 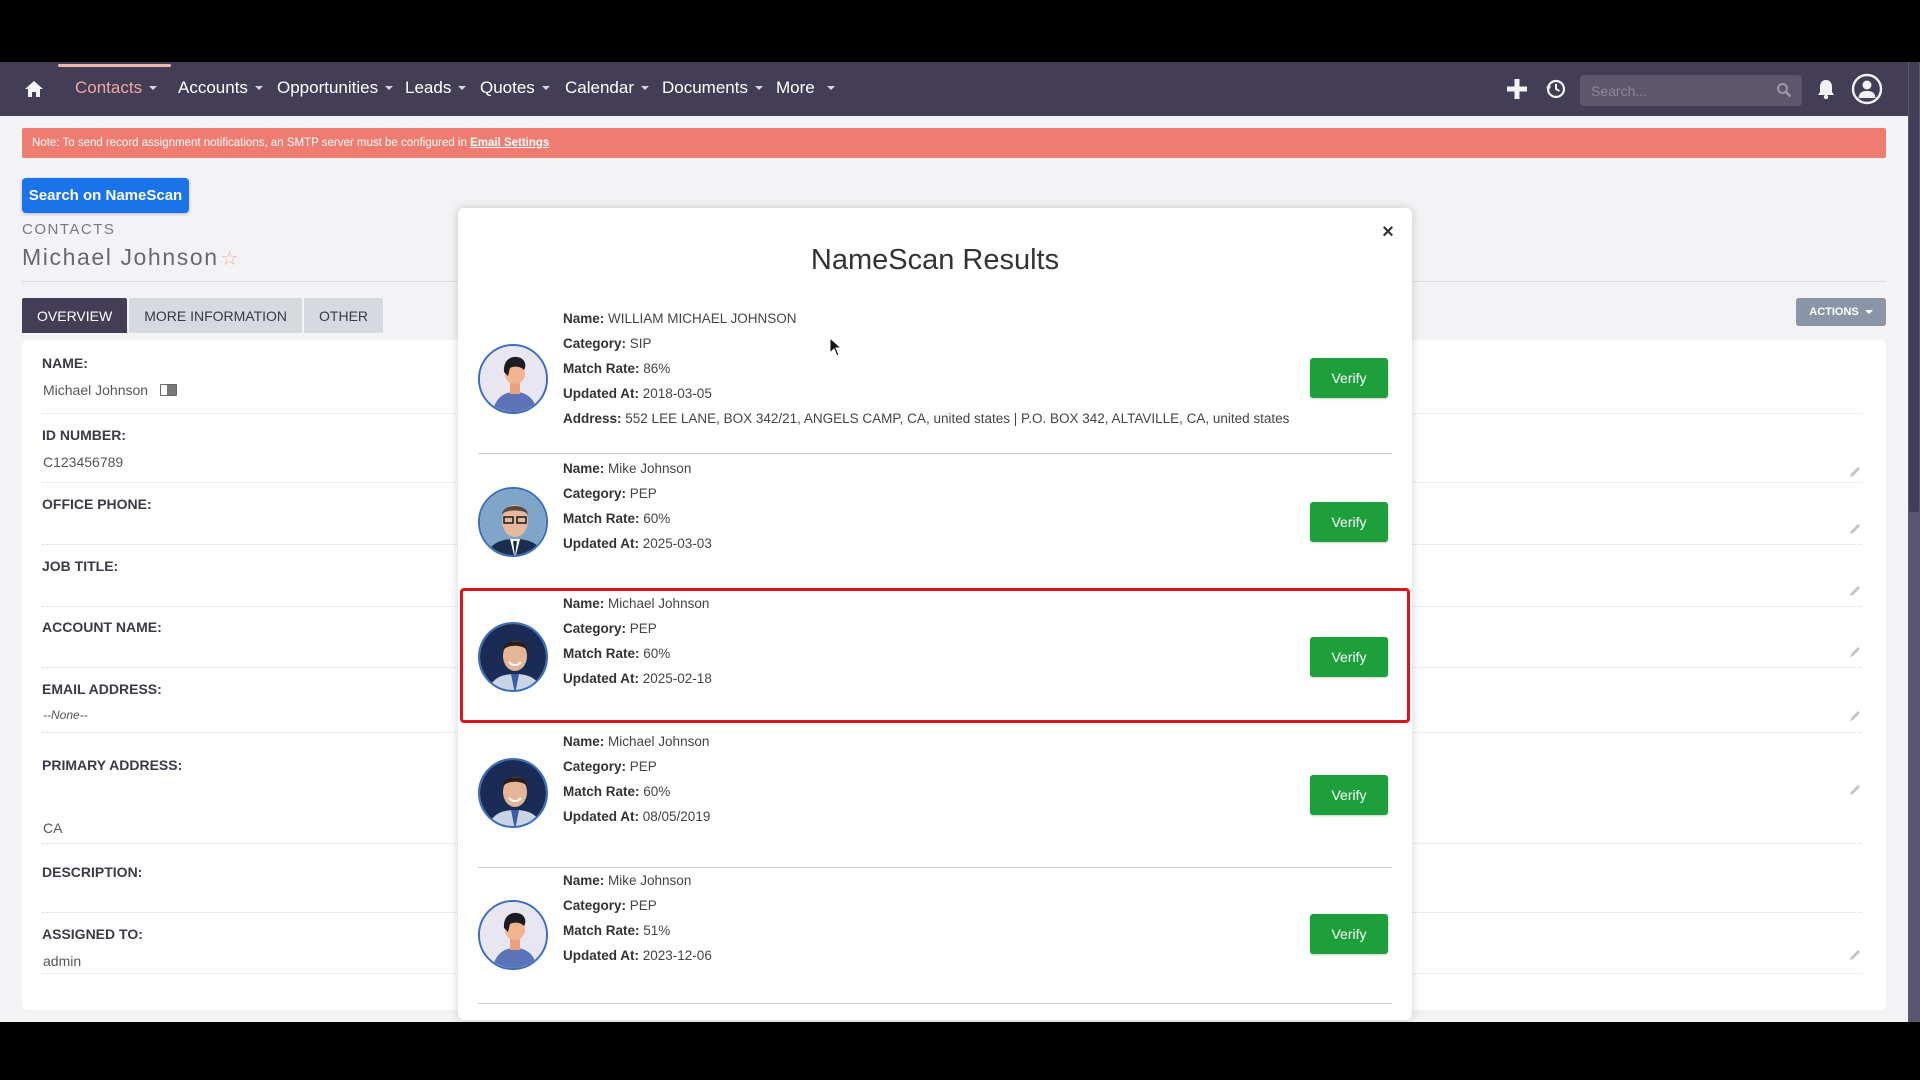 What do you see at coordinates (677, 543) in the screenshot?
I see `updated-at-value: 2025-03-03` at bounding box center [677, 543].